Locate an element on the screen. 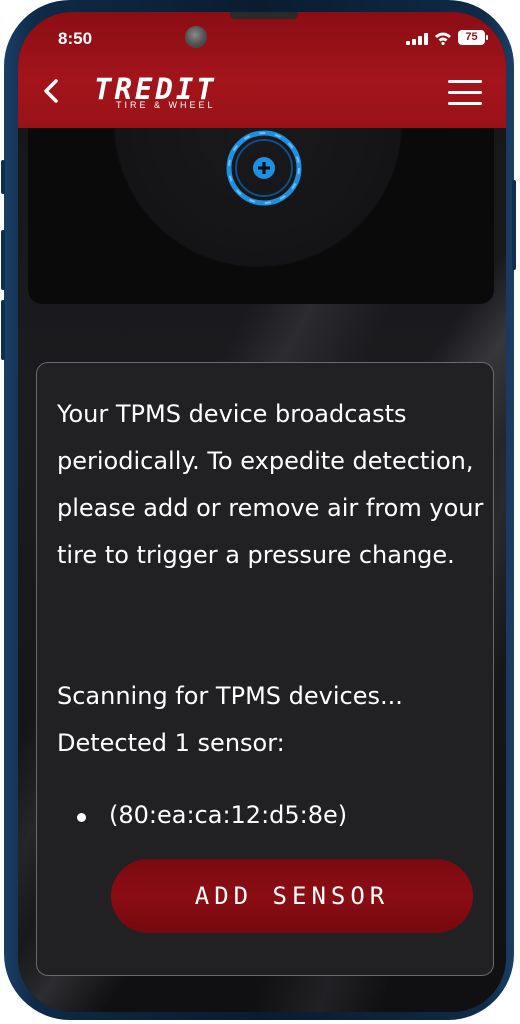  battery-tip is located at coordinates (487, 37).